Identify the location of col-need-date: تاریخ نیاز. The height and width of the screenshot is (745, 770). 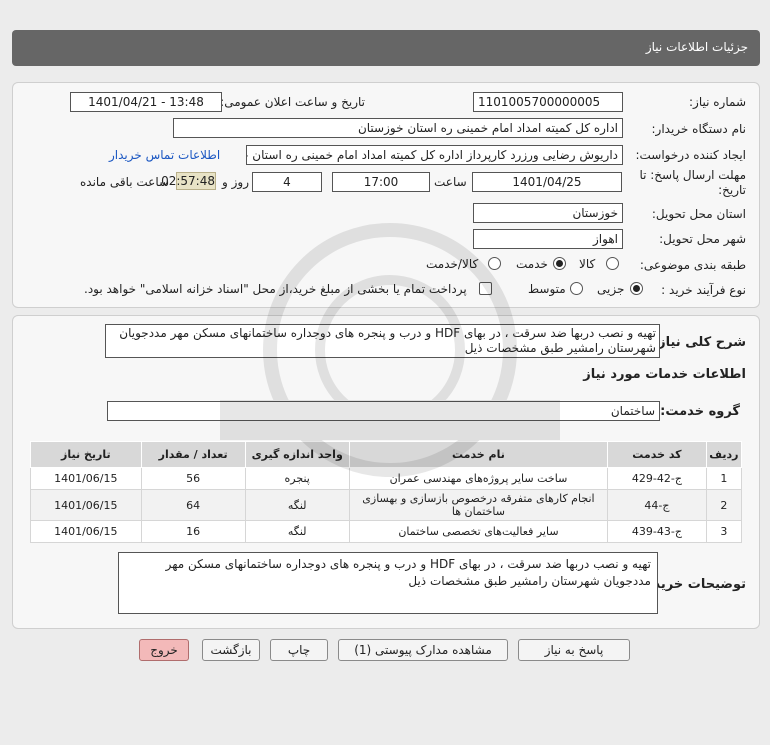
(86, 454).